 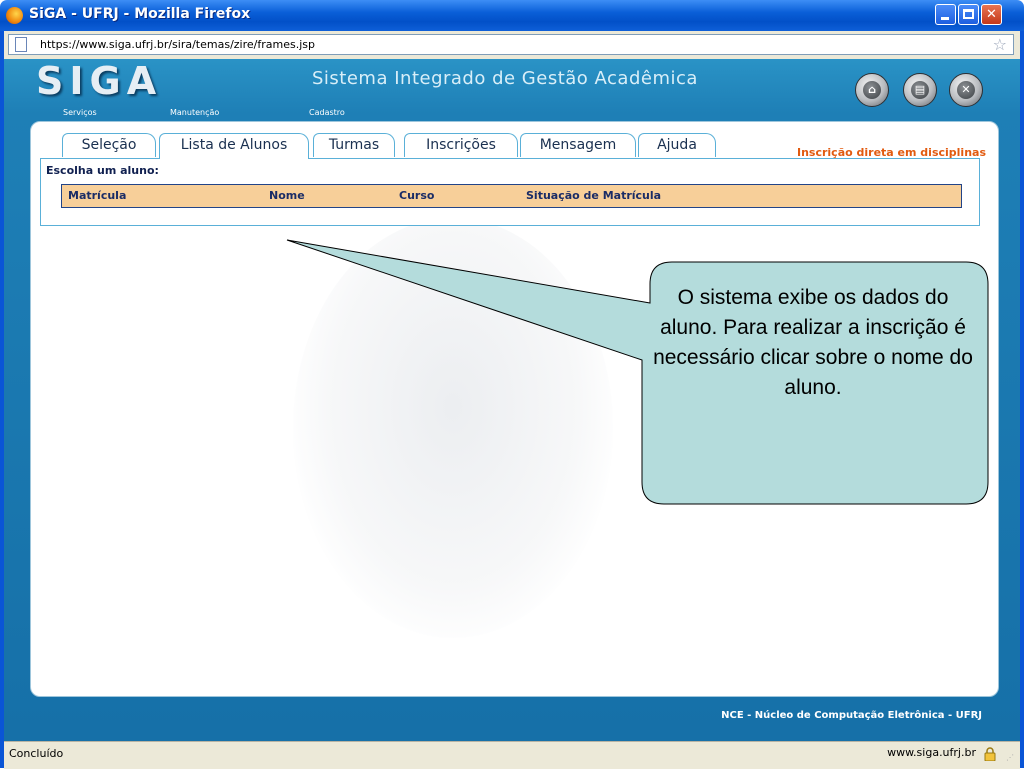 What do you see at coordinates (194, 112) in the screenshot?
I see `menu-item-manutencao: Manutenção` at bounding box center [194, 112].